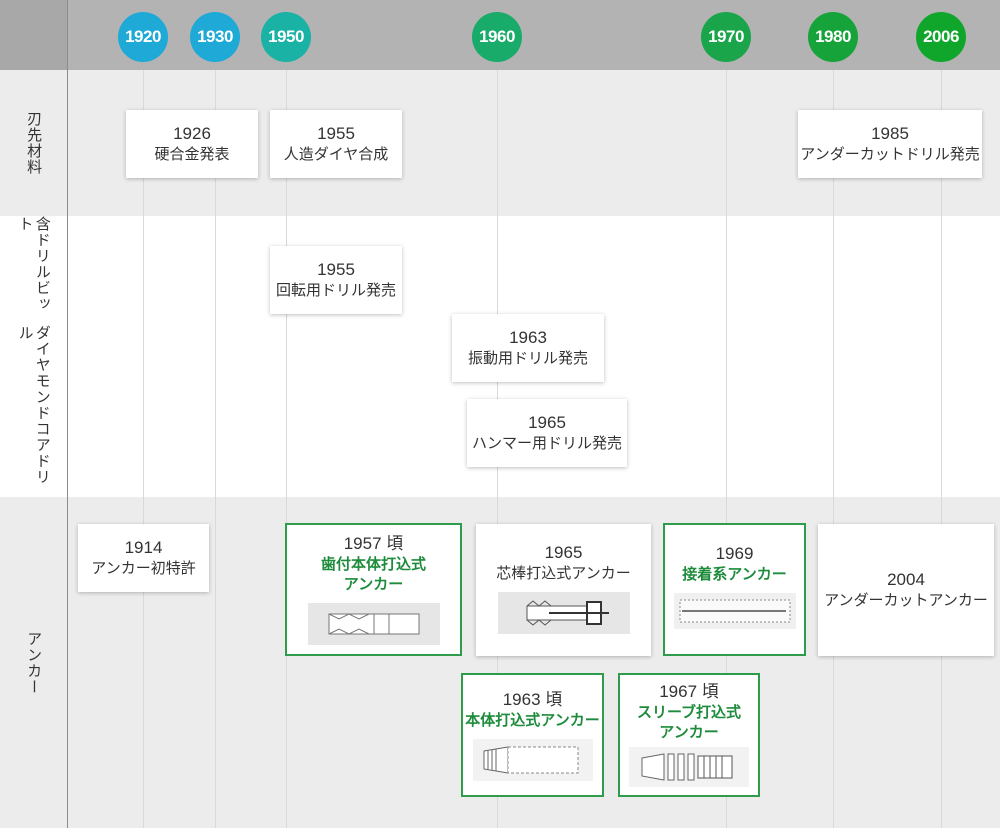  Describe the element at coordinates (532, 699) in the screenshot. I see `event-year: 1963 頃` at that location.